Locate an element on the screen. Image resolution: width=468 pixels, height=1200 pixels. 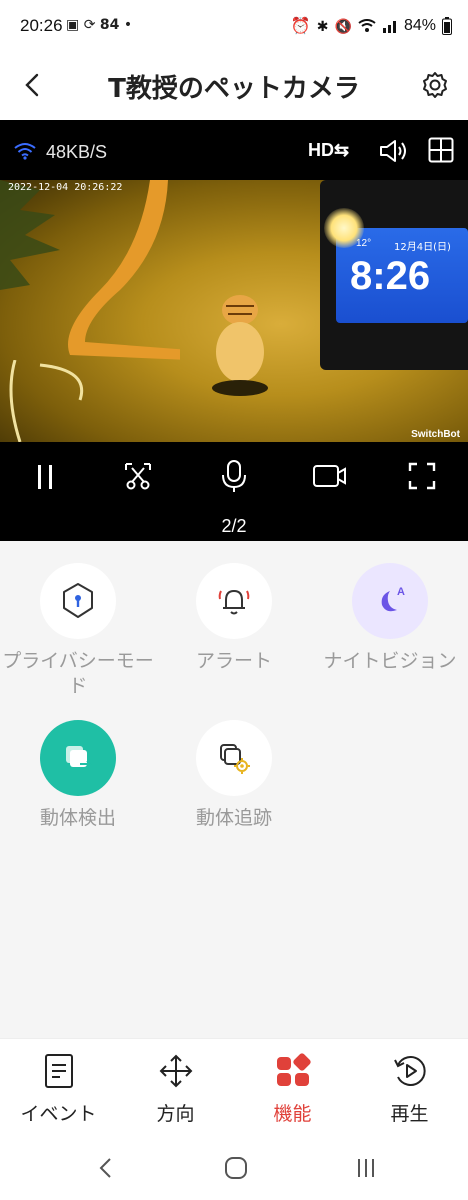
wifi-status-icon is located at coordinates (367, 25).